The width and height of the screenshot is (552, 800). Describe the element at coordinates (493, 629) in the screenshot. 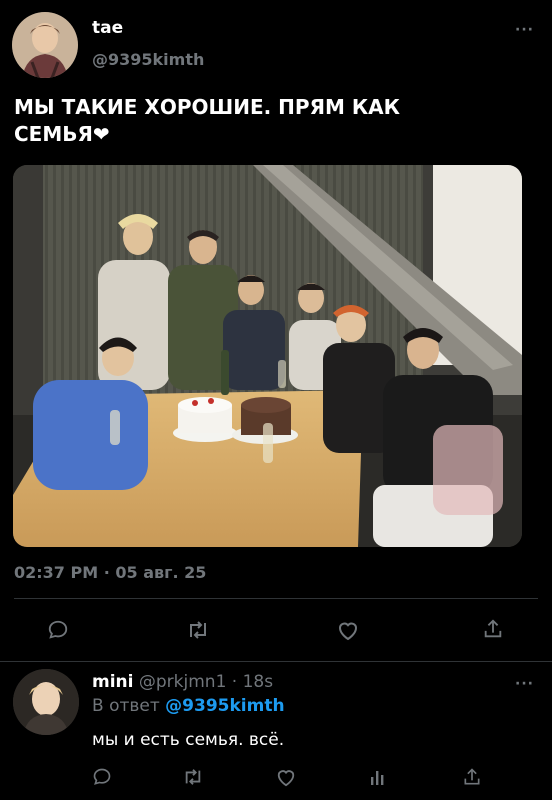

I see `share-icon` at that location.